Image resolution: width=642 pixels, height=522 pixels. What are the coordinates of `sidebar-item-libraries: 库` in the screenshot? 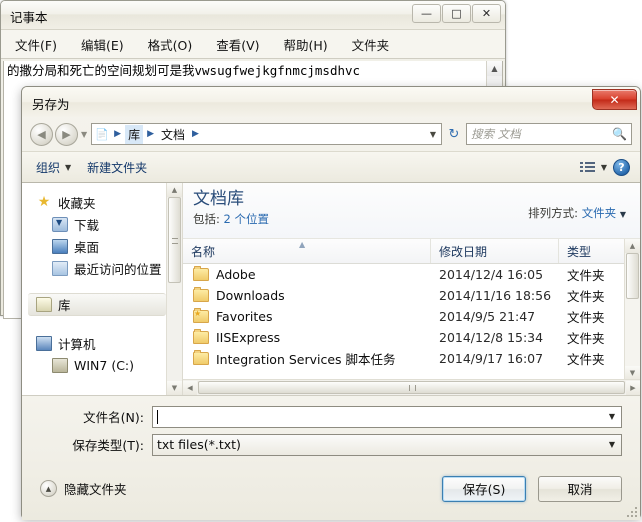 It's located at (97, 304).